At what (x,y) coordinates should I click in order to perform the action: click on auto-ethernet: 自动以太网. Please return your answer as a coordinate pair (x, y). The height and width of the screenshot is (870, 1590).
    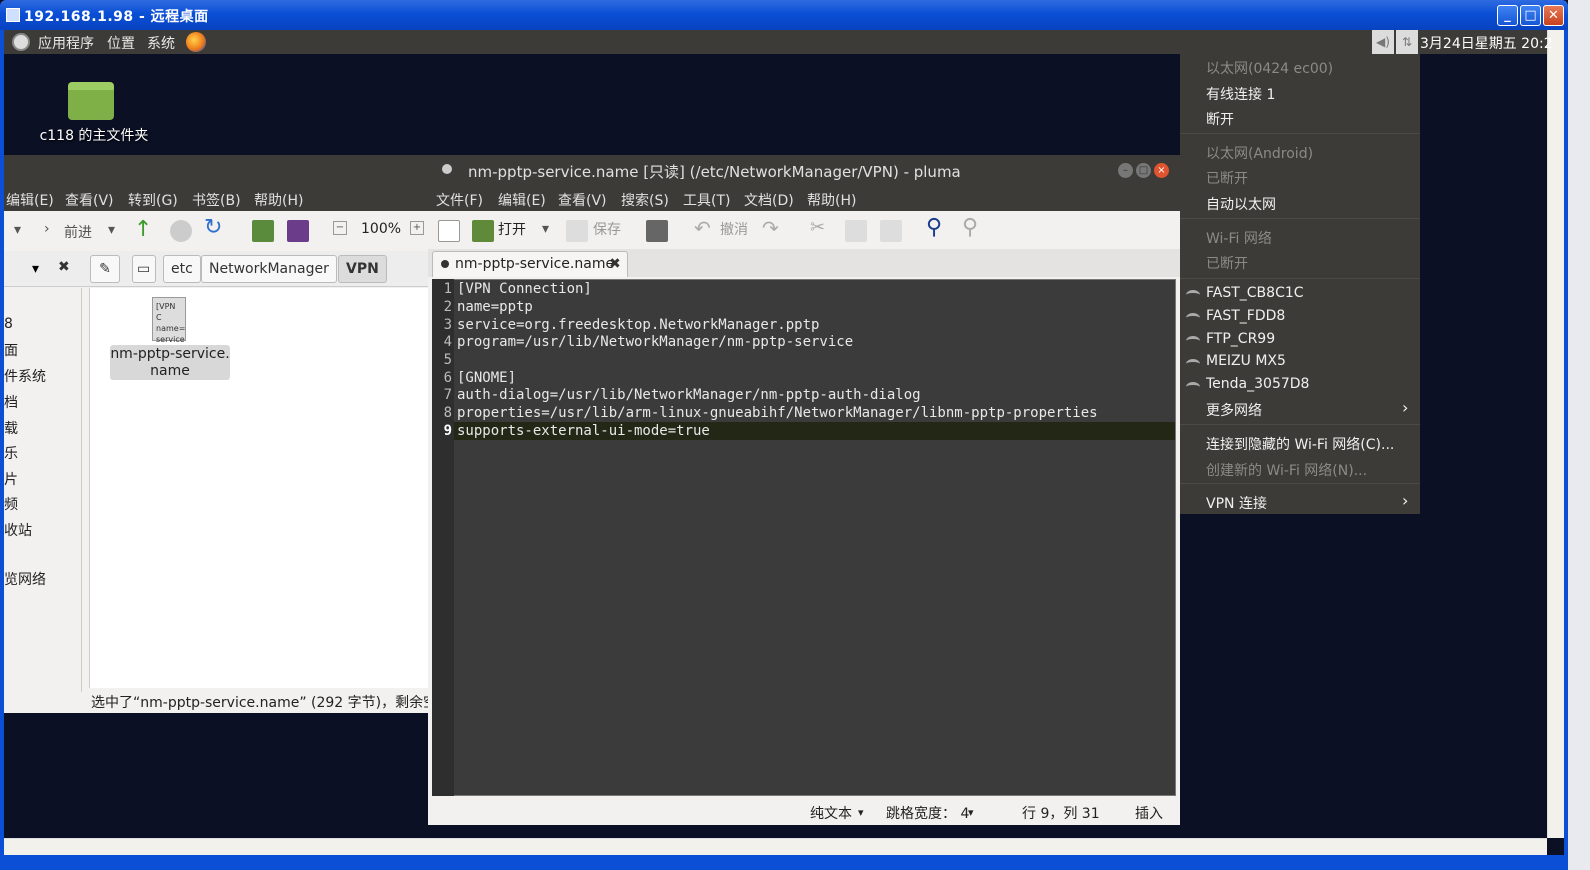
    Looking at the image, I should click on (1241, 204).